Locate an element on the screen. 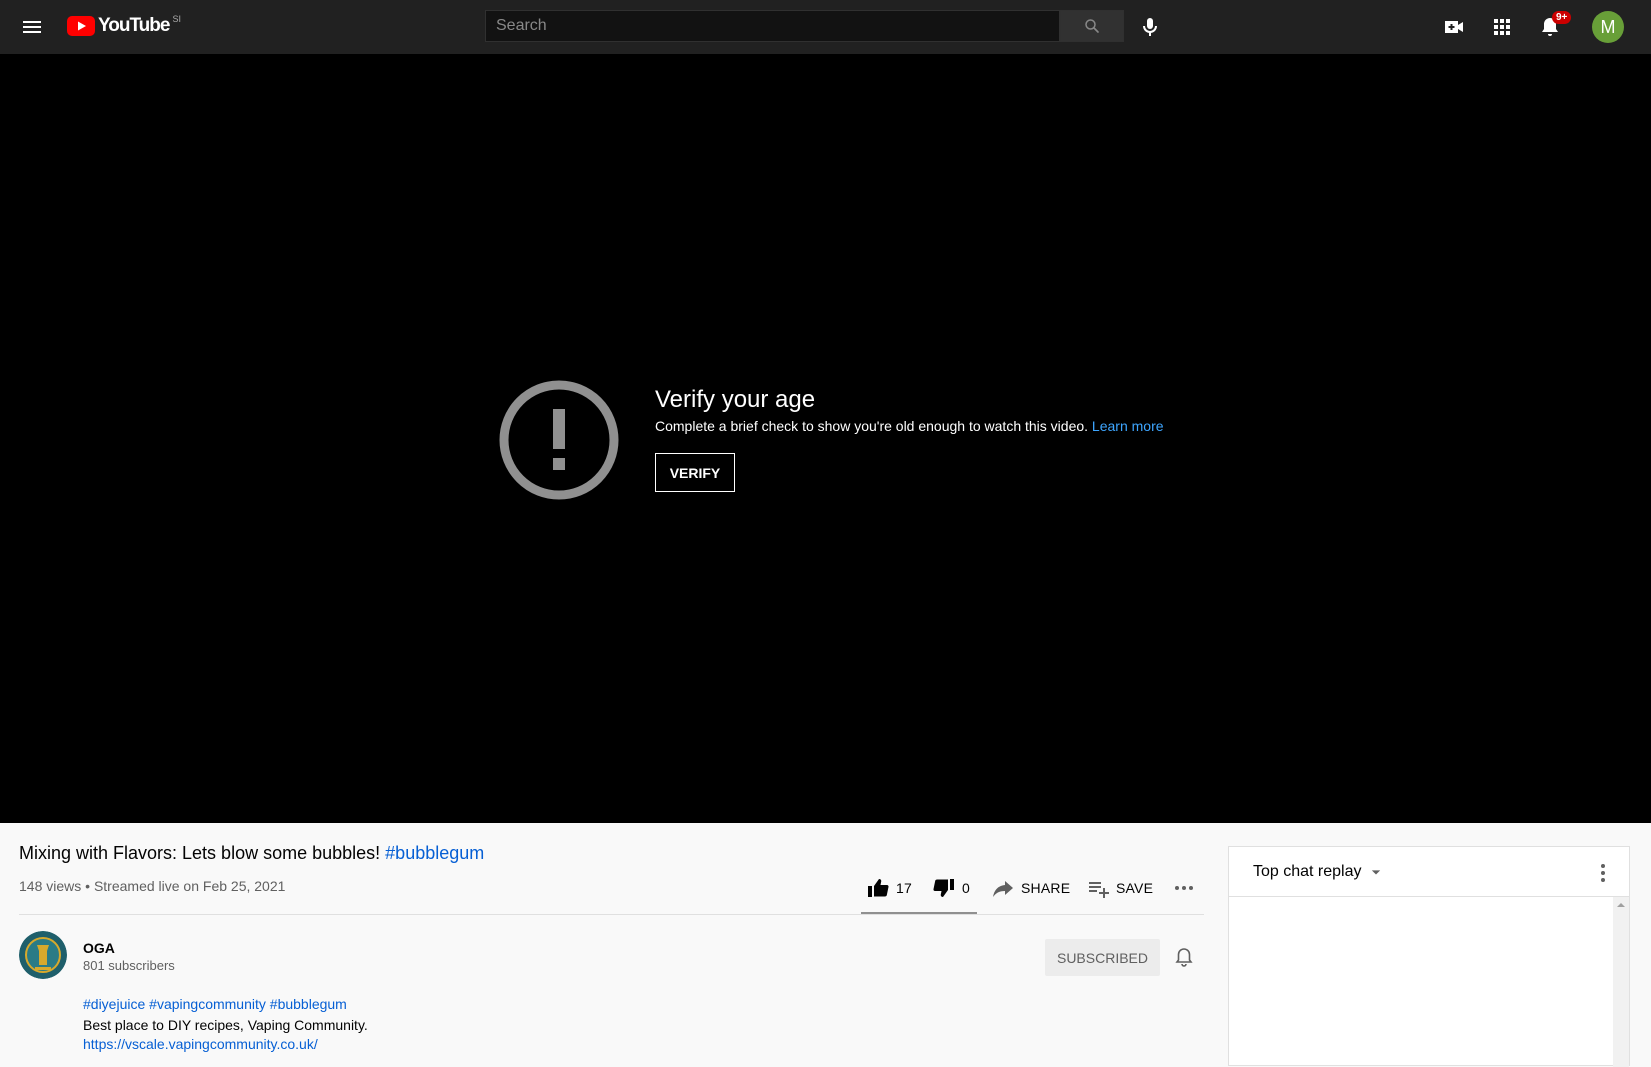 This screenshot has height=1067, width=1651. subscriber-count: 801 subscribers is located at coordinates (129, 965).